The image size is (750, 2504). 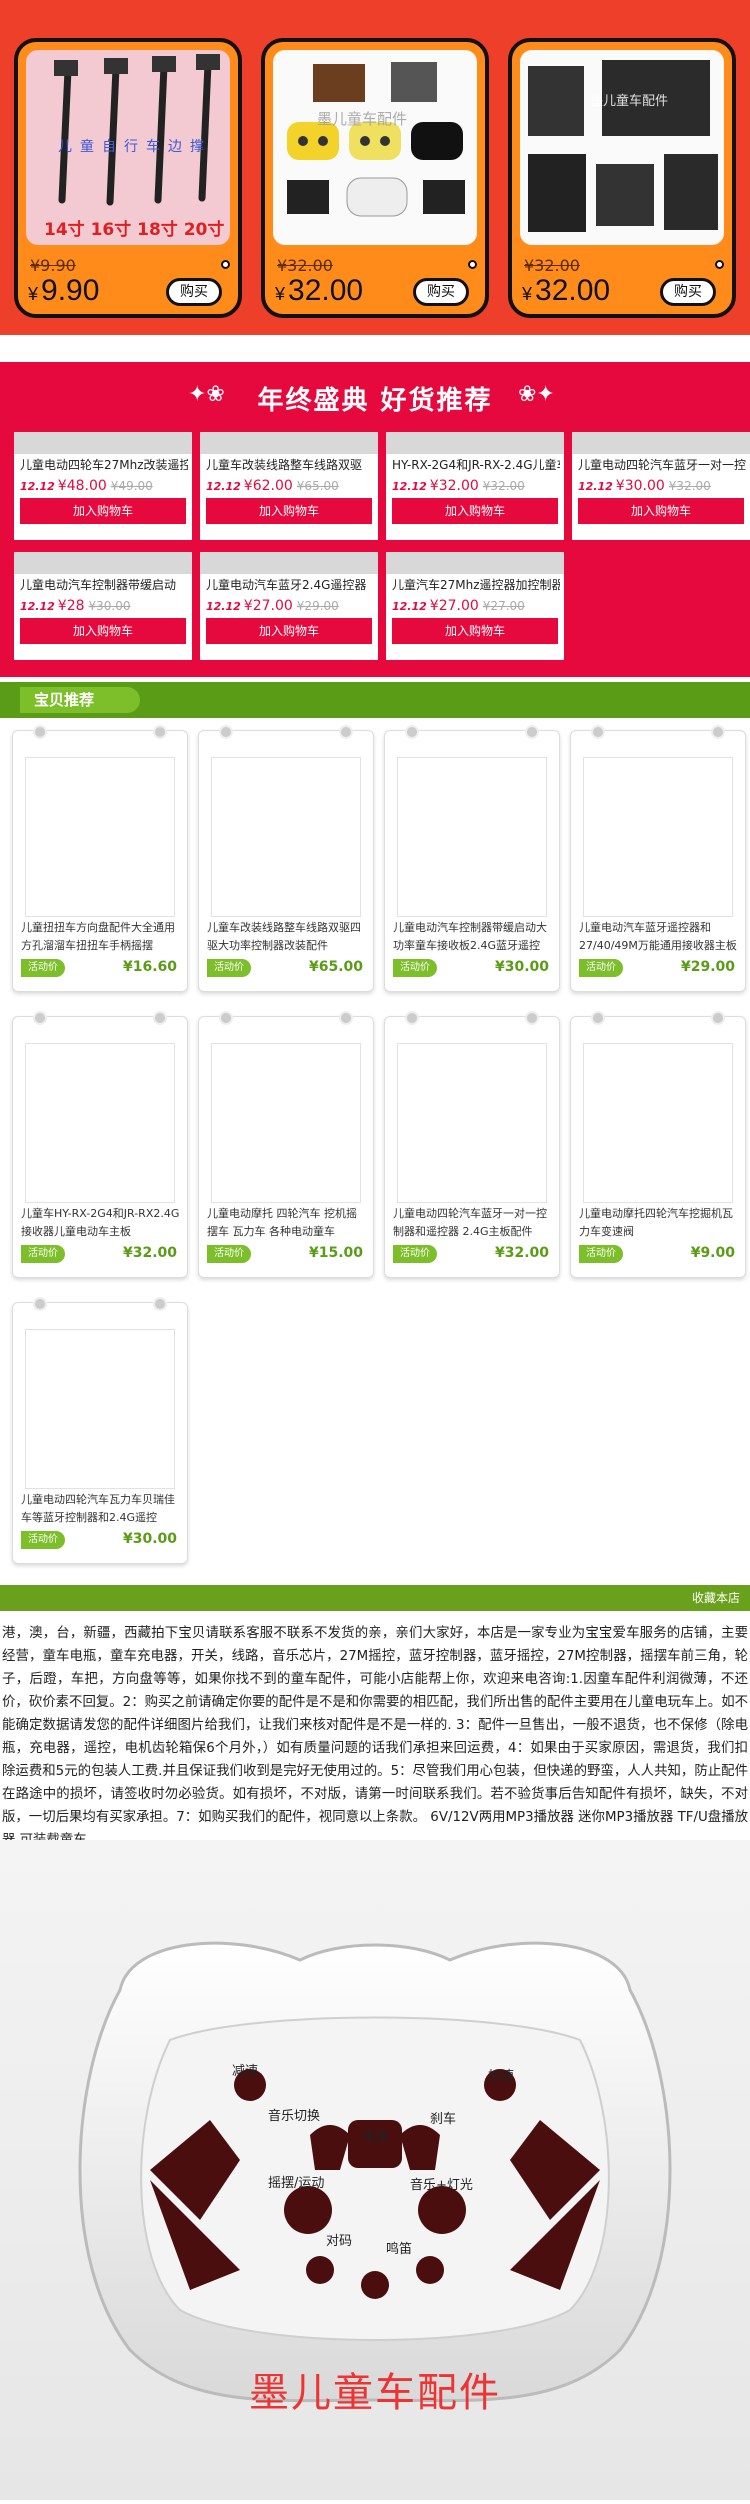 What do you see at coordinates (476, 465) in the screenshot?
I see `item-name: HY-RX-2G4和JR-RX-2.4G儿童车` at bounding box center [476, 465].